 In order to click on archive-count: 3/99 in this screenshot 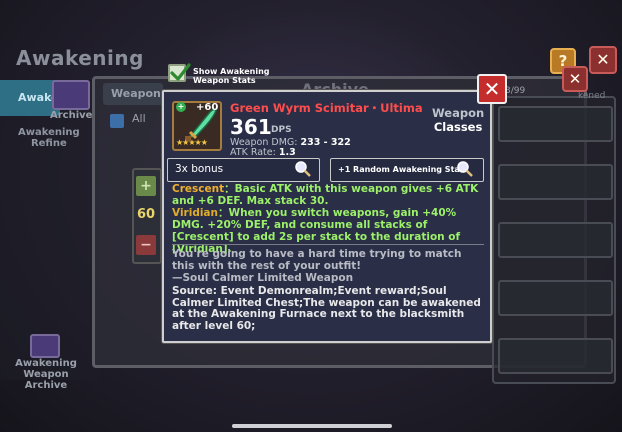, I will do `click(515, 91)`.